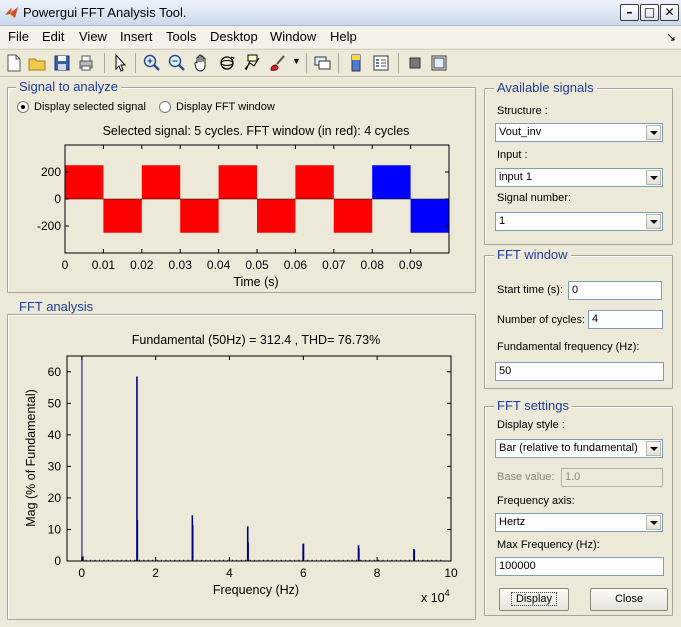 This screenshot has height=627, width=681. What do you see at coordinates (615, 290) in the screenshot?
I see `start-time-input: 0` at bounding box center [615, 290].